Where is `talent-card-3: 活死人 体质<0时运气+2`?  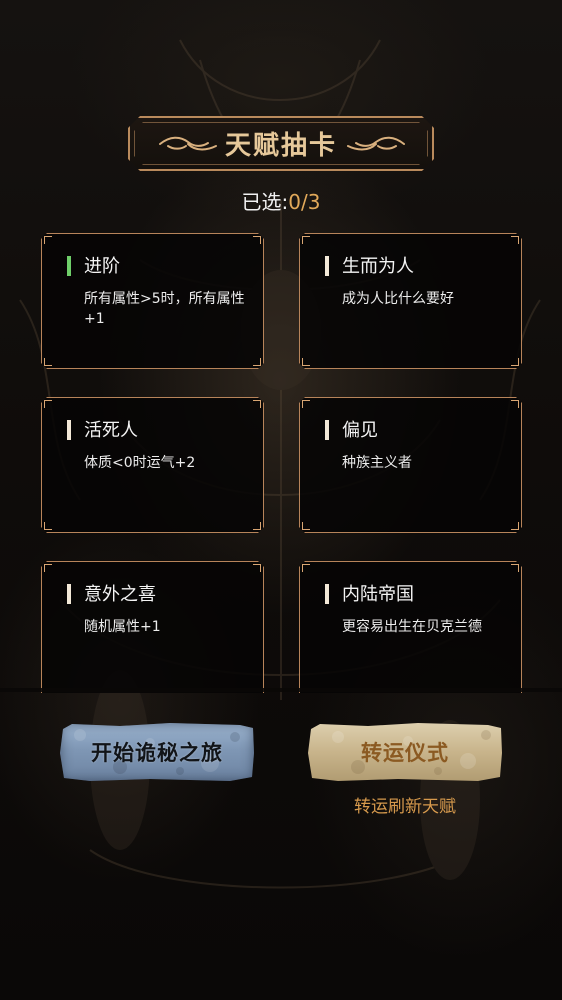
talent-card-3: 活死人 体质<0时运气+2 is located at coordinates (152, 465).